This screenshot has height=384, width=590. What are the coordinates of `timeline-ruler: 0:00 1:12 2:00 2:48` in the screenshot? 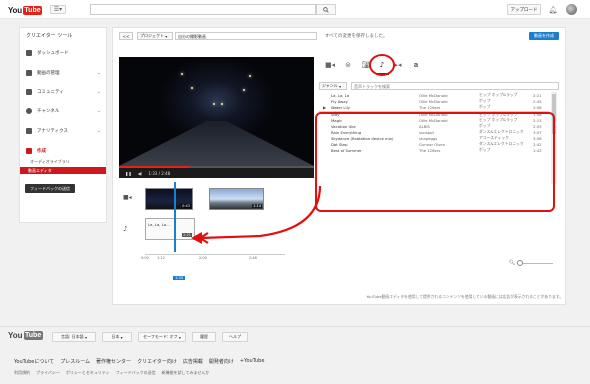 It's located at (213, 257).